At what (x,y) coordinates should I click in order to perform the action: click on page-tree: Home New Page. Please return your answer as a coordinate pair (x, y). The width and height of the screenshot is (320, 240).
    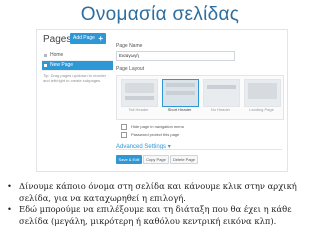
    Looking at the image, I should click on (77, 61).